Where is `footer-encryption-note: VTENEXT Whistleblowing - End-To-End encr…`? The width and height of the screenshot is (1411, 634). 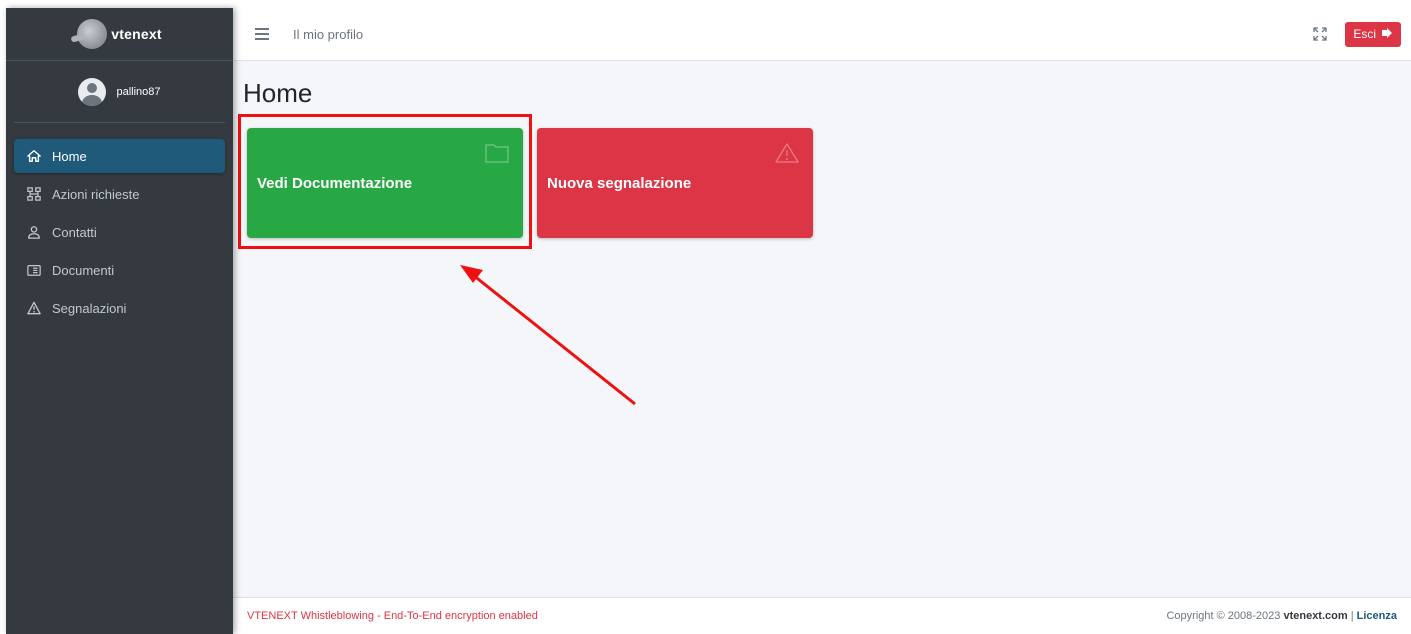
footer-encryption-note: VTENEXT Whistleblowing - End-To-End encr… is located at coordinates (392, 616).